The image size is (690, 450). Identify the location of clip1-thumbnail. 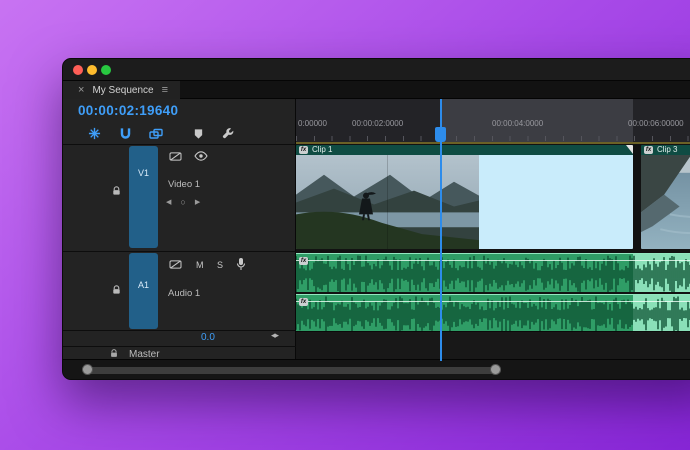
(387, 202).